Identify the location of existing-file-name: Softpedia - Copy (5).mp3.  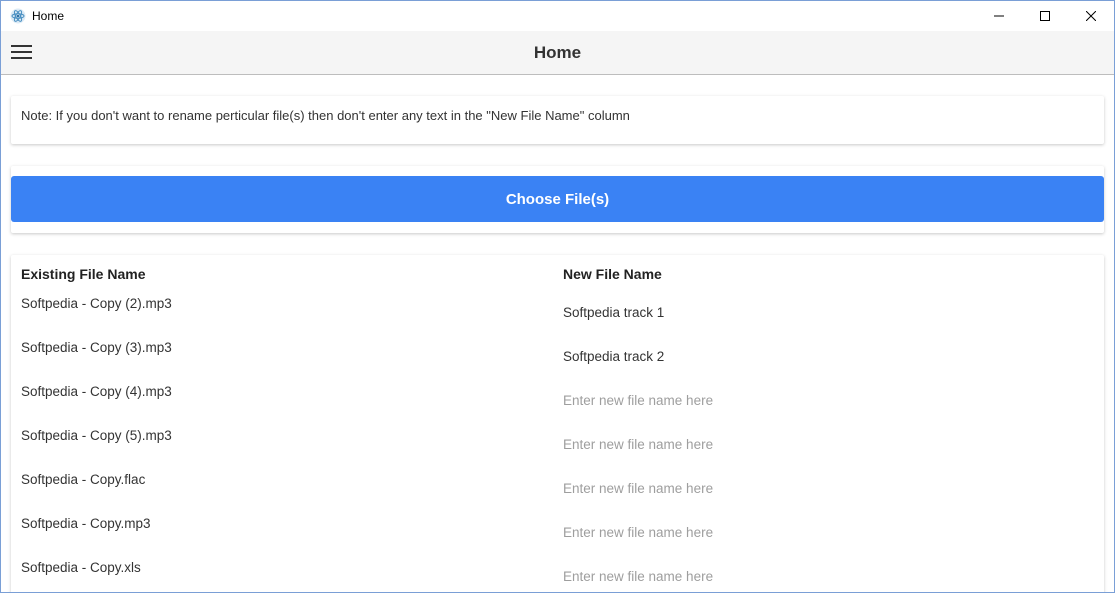
(96, 435).